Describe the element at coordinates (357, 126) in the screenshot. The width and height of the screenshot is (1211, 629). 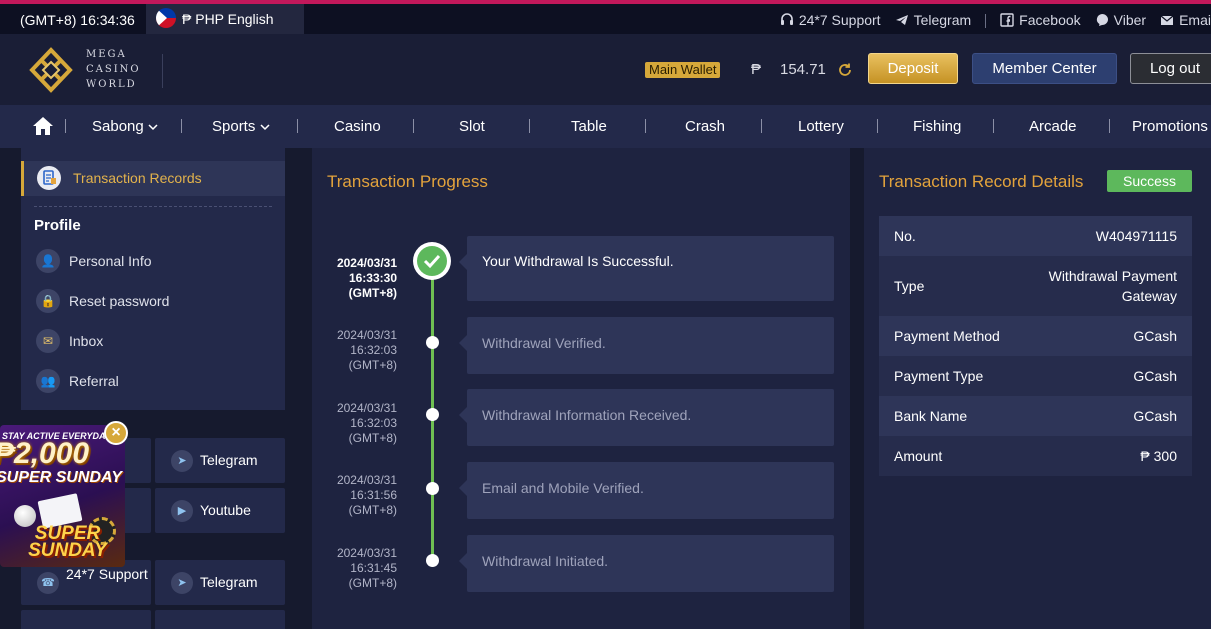
I see `nav-item-casino: Casino` at that location.